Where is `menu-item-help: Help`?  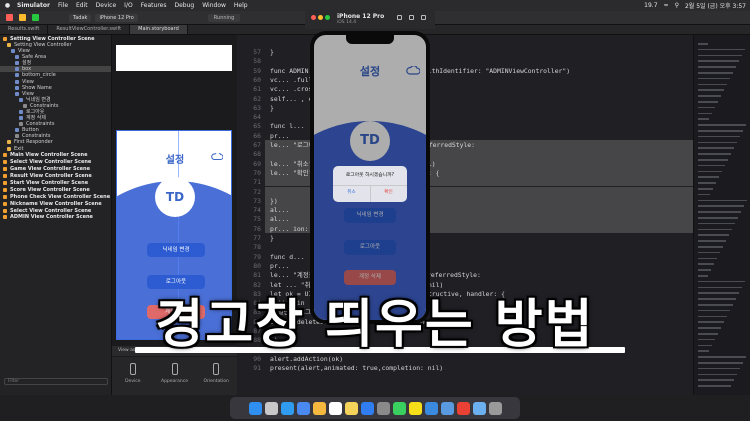 menu-item-help: Help is located at coordinates (241, 5).